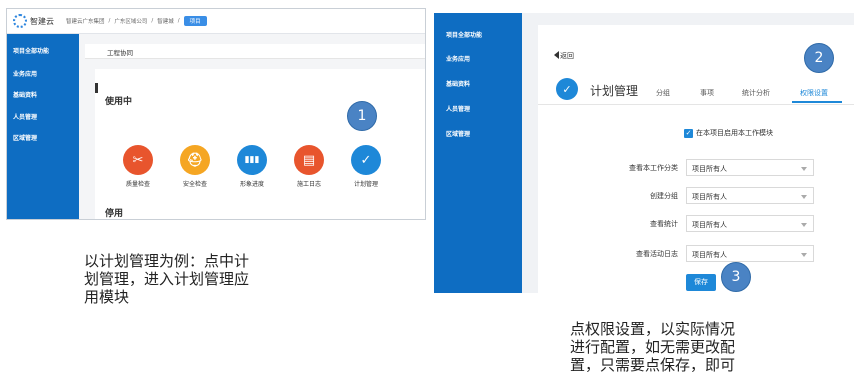  I want to click on step-marker-2: 2, so click(819, 58).